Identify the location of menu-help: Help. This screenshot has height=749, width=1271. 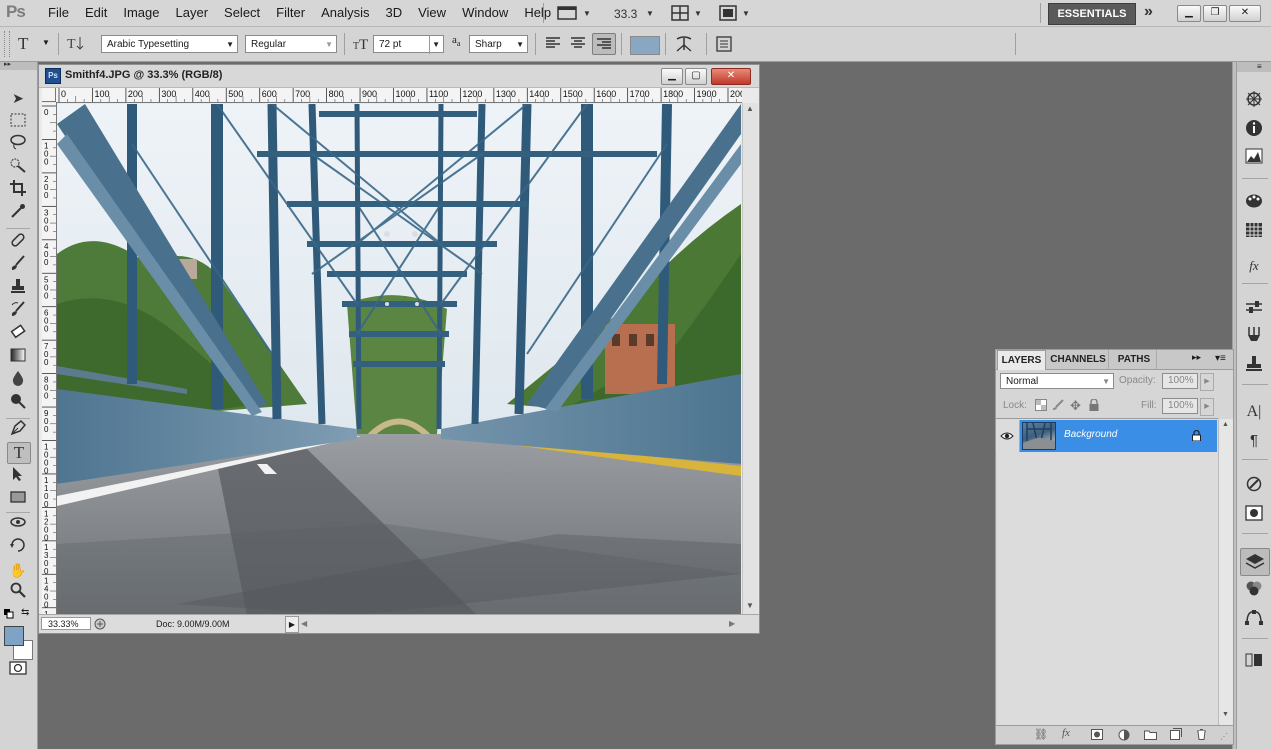
(537, 13).